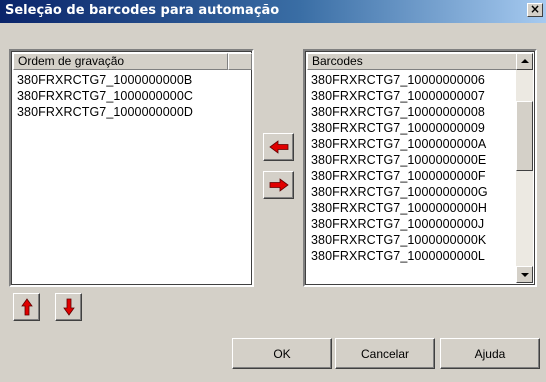 The height and width of the screenshot is (382, 546). Describe the element at coordinates (413, 192) in the screenshot. I see `barcode-list-item: 380FRXRCTG7_1000000000G` at that location.